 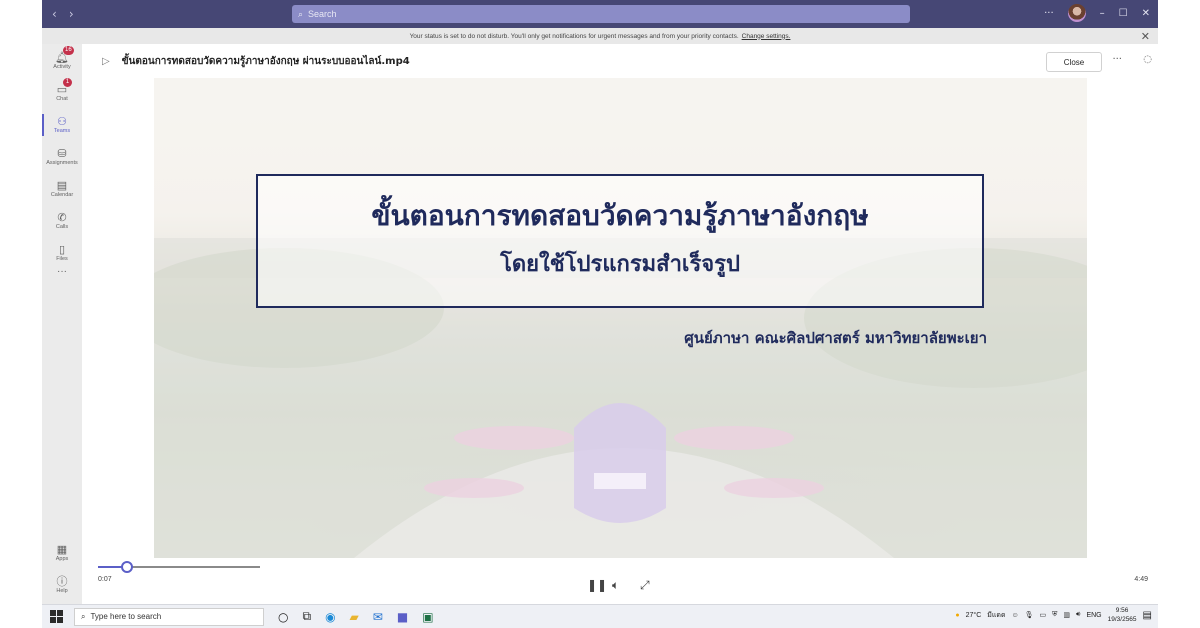 What do you see at coordinates (62, 154) in the screenshot?
I see `assignments-icon: ⛁` at bounding box center [62, 154].